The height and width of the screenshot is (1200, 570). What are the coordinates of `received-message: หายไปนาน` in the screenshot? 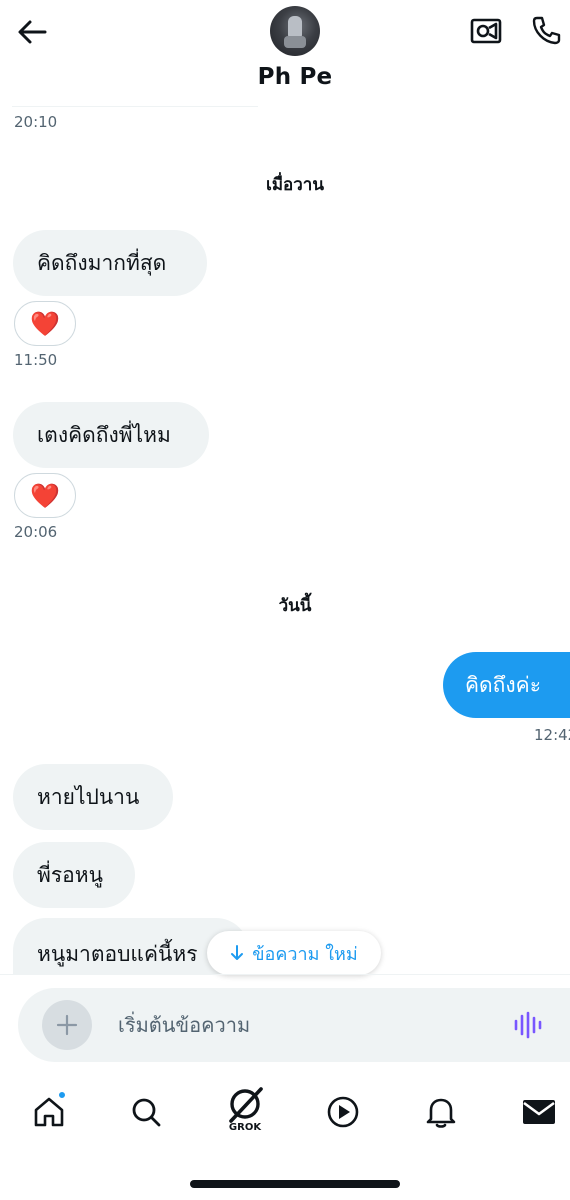 It's located at (93, 797).